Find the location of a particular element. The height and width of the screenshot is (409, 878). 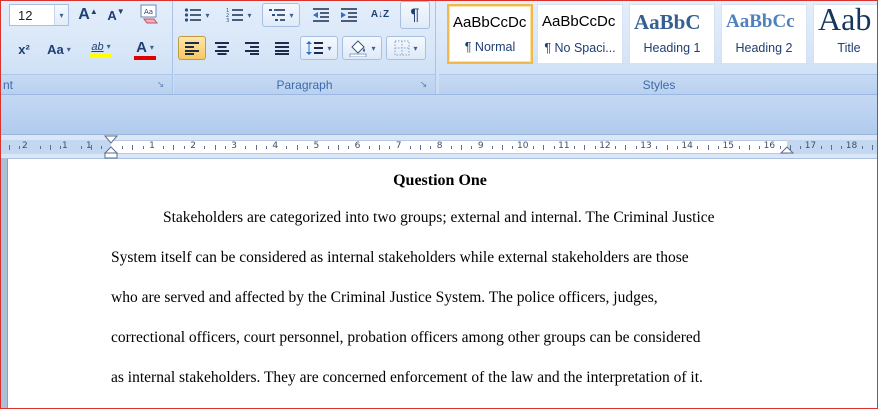

paragraph-dialog-launcher-icon: ↘ is located at coordinates (423, 84).